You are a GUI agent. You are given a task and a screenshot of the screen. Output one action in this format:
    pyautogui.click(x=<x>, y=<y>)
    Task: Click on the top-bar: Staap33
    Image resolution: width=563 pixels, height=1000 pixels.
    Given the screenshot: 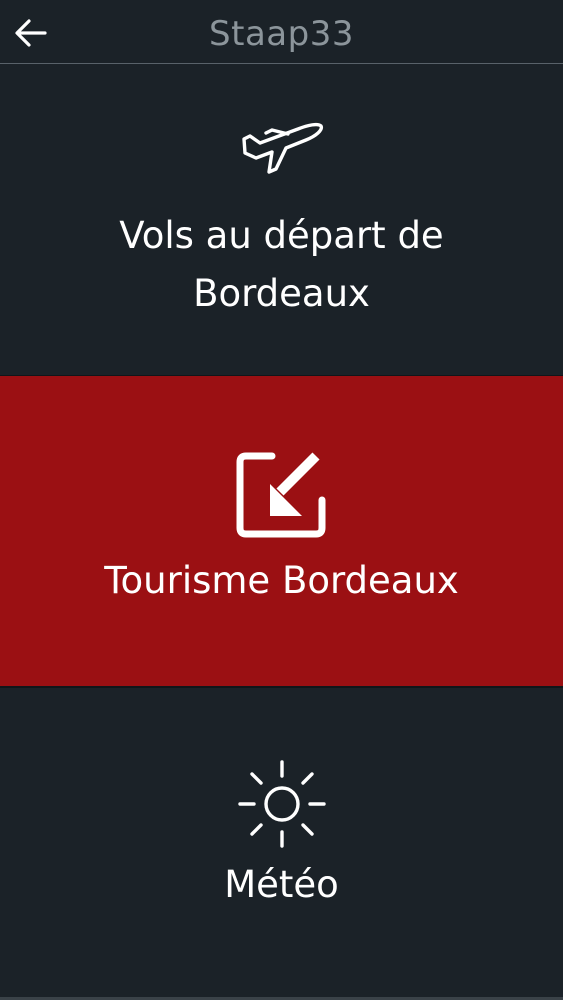 What is the action you would take?
    pyautogui.click(x=281, y=32)
    